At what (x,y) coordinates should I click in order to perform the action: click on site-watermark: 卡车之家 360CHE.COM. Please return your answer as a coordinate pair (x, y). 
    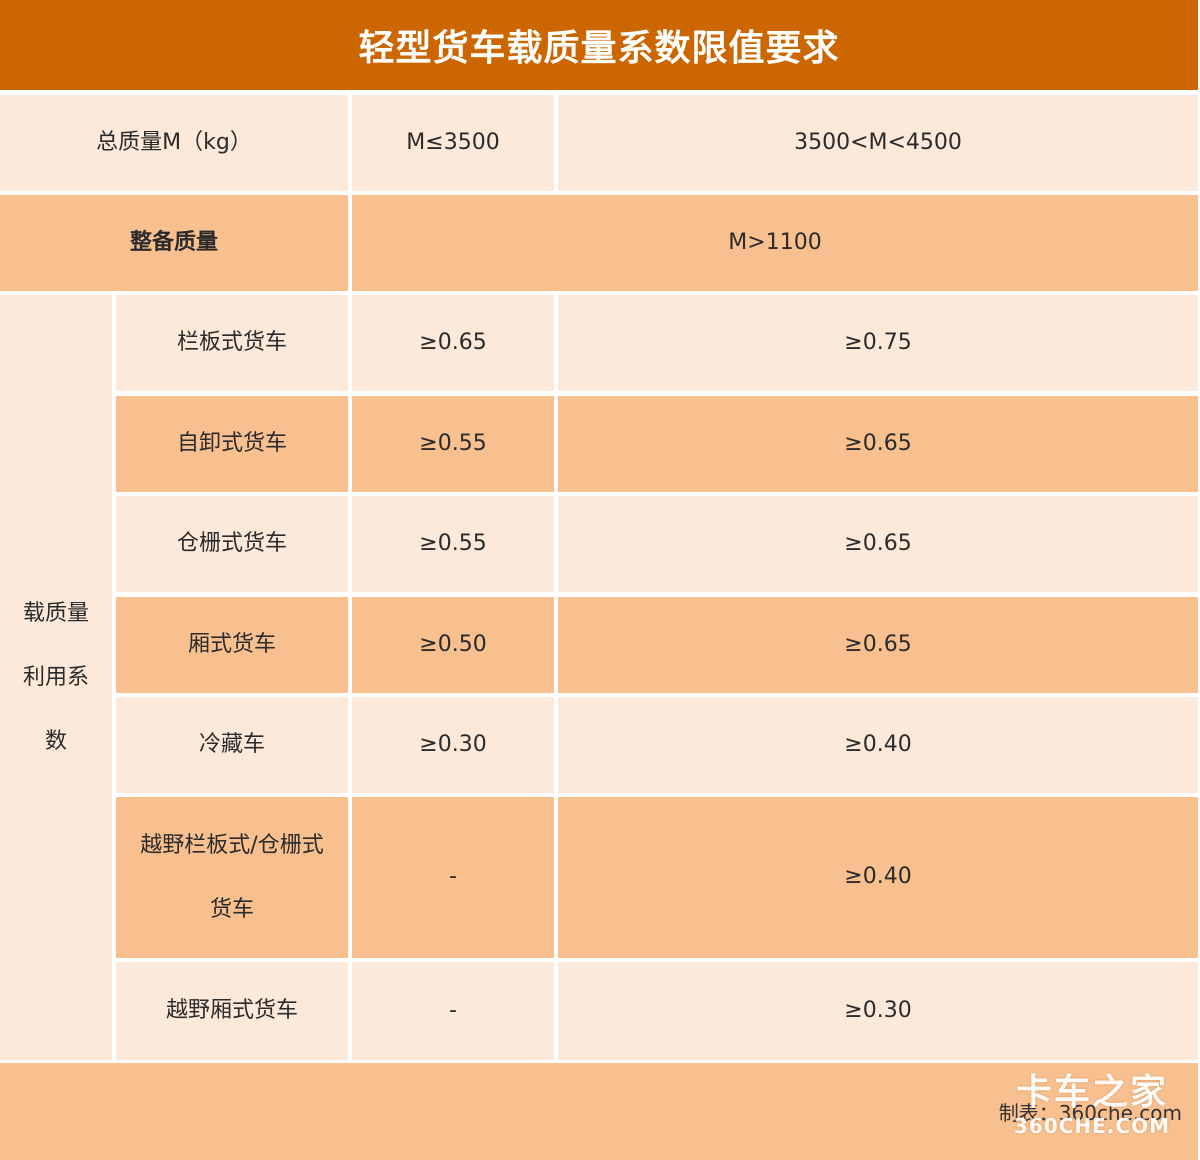
    Looking at the image, I should click on (1092, 1104).